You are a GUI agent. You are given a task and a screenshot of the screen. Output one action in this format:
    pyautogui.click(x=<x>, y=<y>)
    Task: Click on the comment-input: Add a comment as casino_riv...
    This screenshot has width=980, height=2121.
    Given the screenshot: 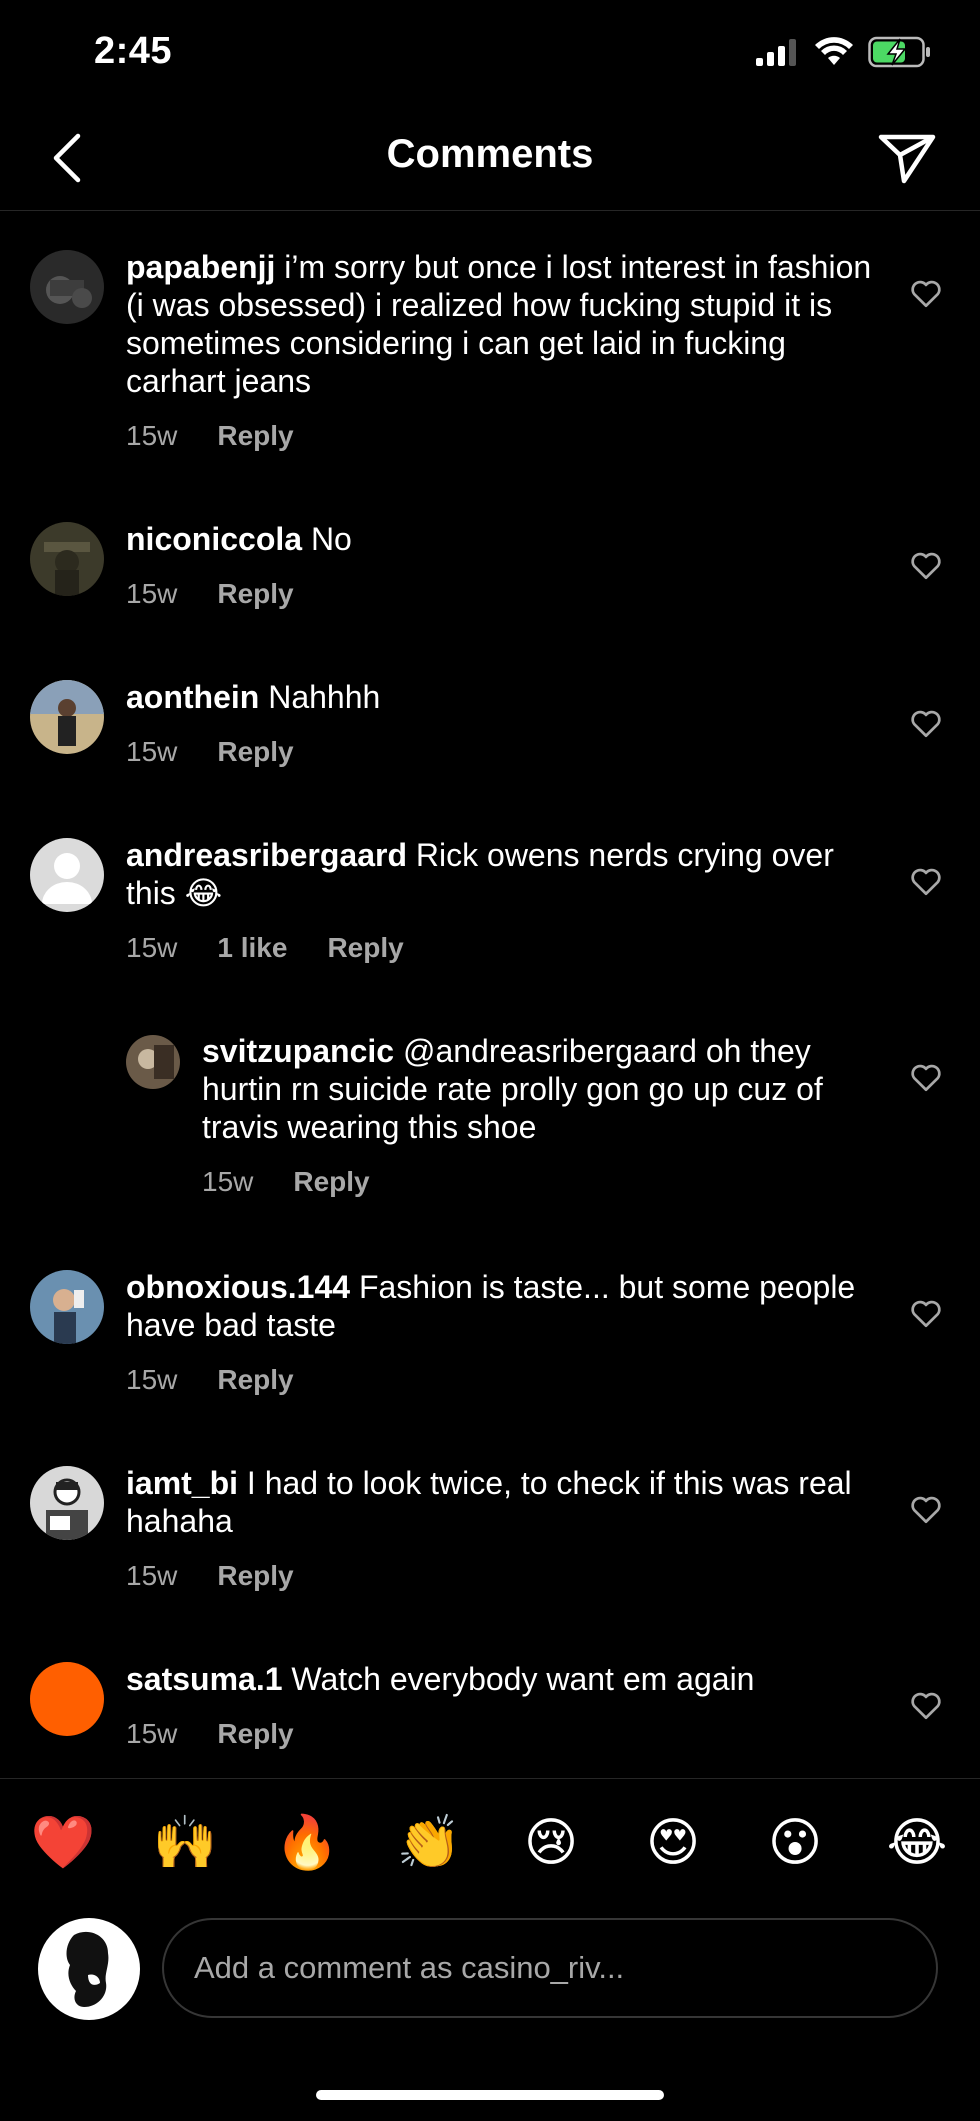 What is the action you would take?
    pyautogui.click(x=550, y=1968)
    